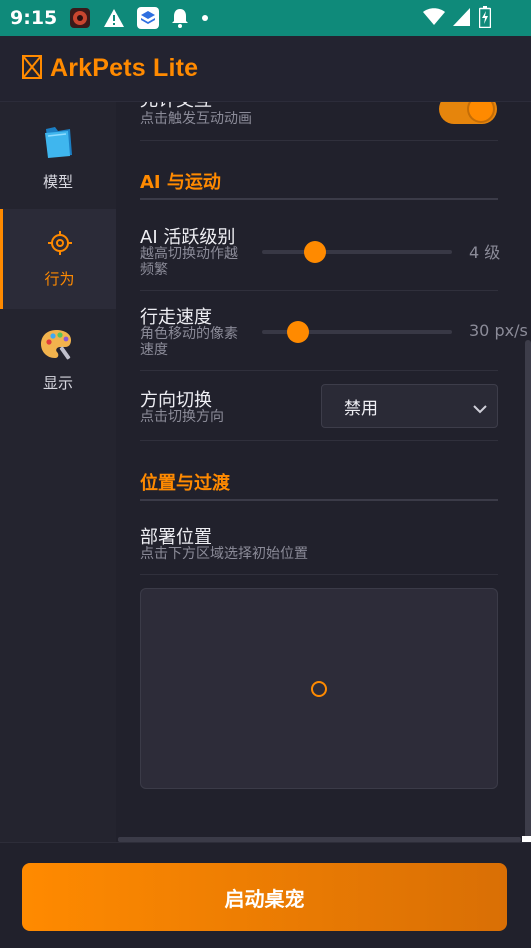 The image size is (531, 948). Describe the element at coordinates (485, 252) in the screenshot. I see `ai-level-value: 4 级` at that location.